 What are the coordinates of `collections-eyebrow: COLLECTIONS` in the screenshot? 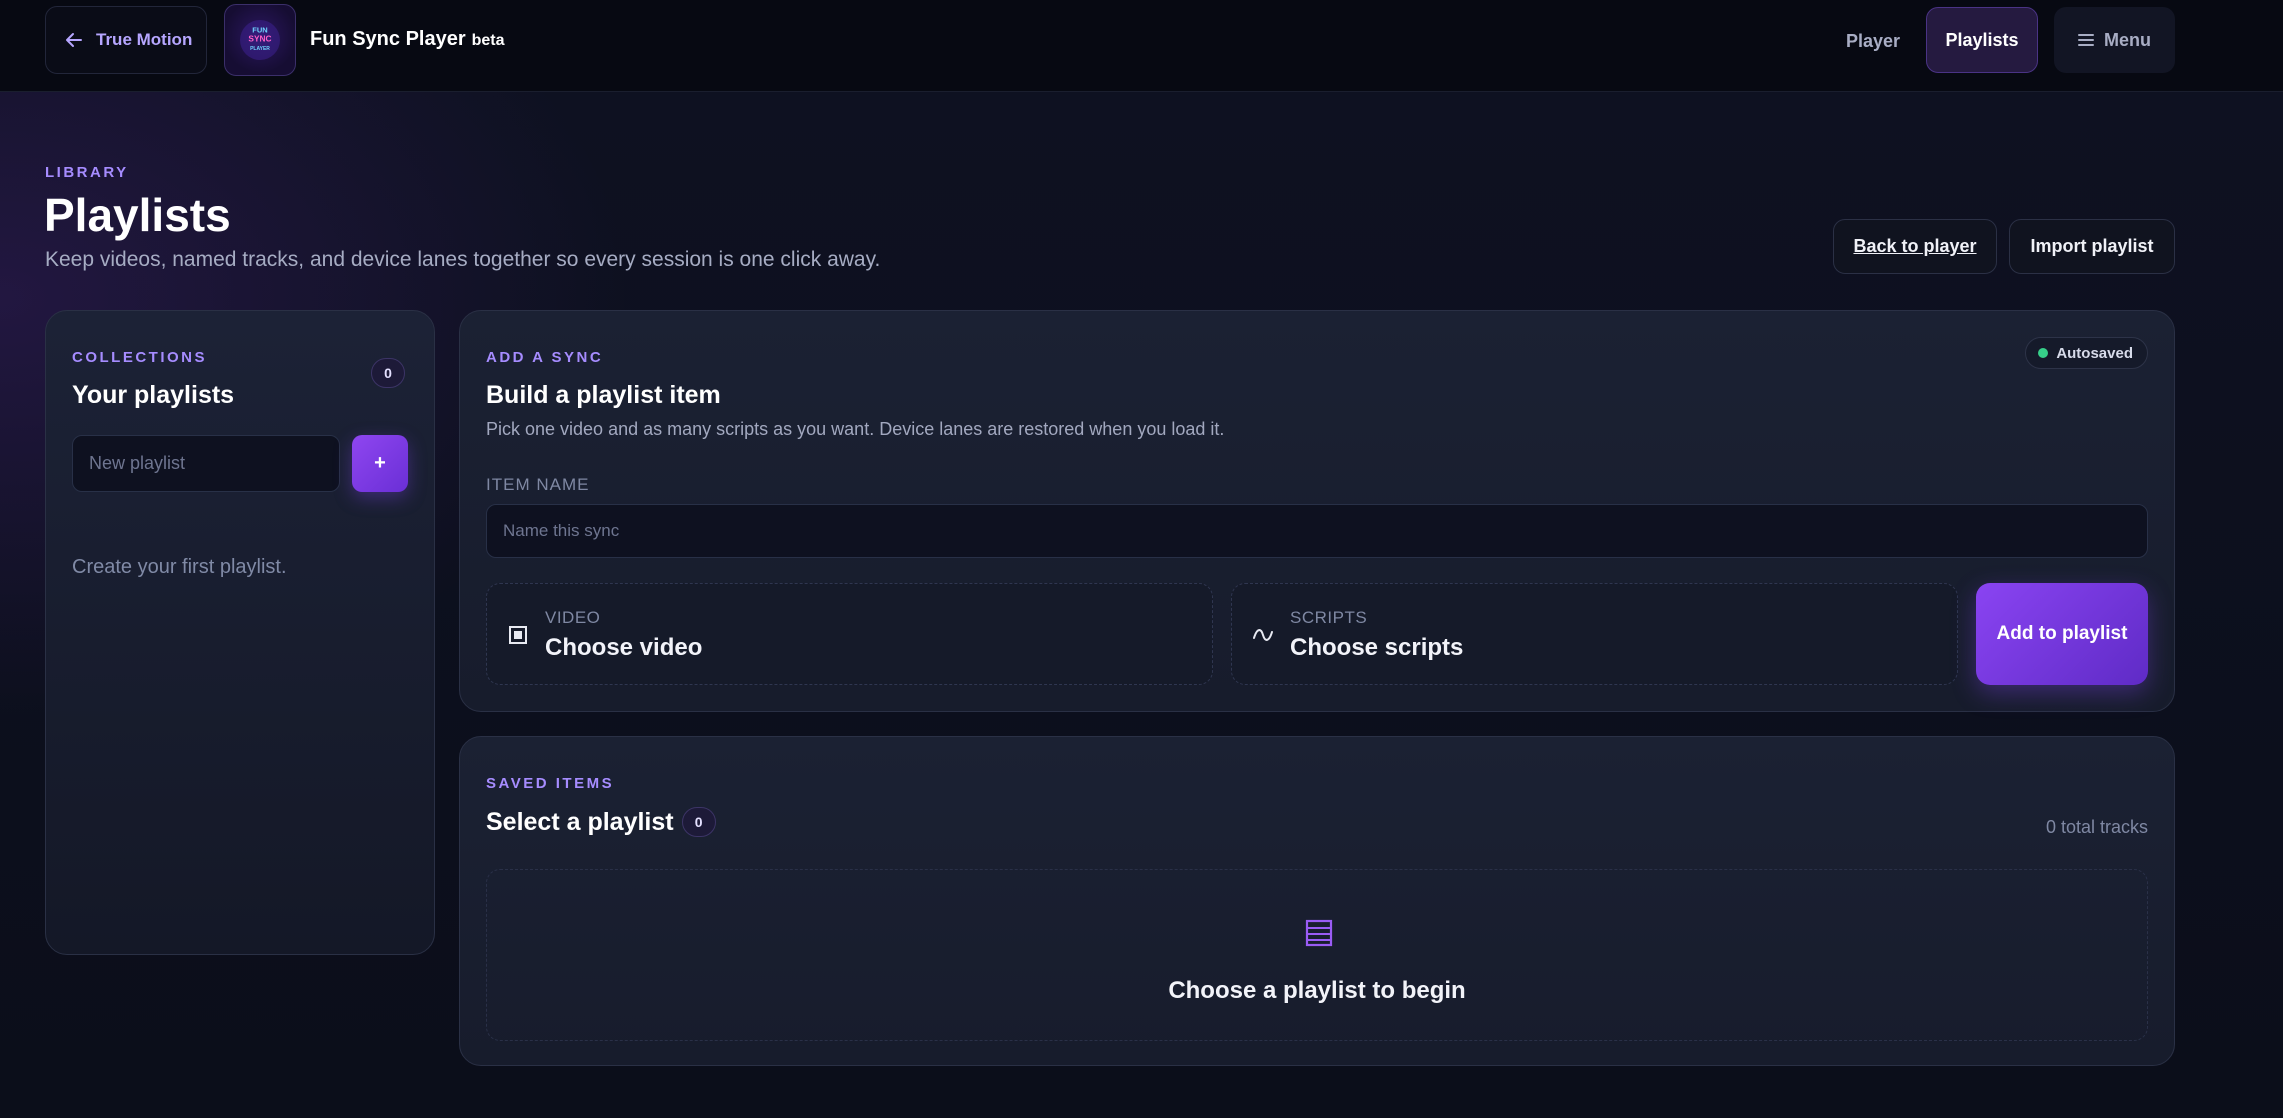 It's located at (139, 357).